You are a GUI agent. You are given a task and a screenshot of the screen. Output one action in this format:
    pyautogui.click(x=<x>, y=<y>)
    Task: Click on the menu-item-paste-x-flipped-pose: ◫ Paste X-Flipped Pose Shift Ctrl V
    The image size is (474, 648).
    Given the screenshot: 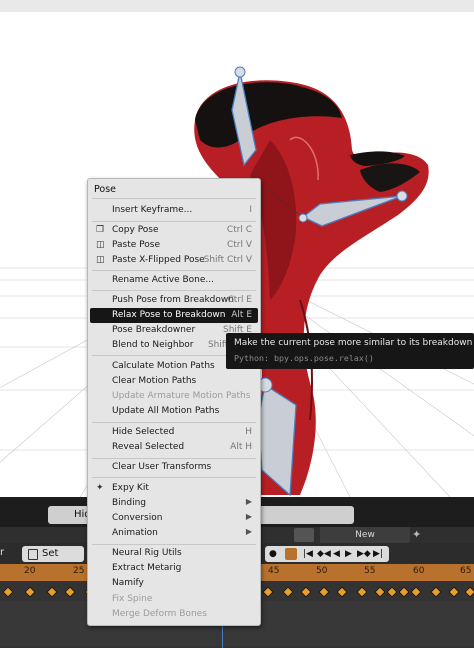 What is the action you would take?
    pyautogui.click(x=174, y=260)
    